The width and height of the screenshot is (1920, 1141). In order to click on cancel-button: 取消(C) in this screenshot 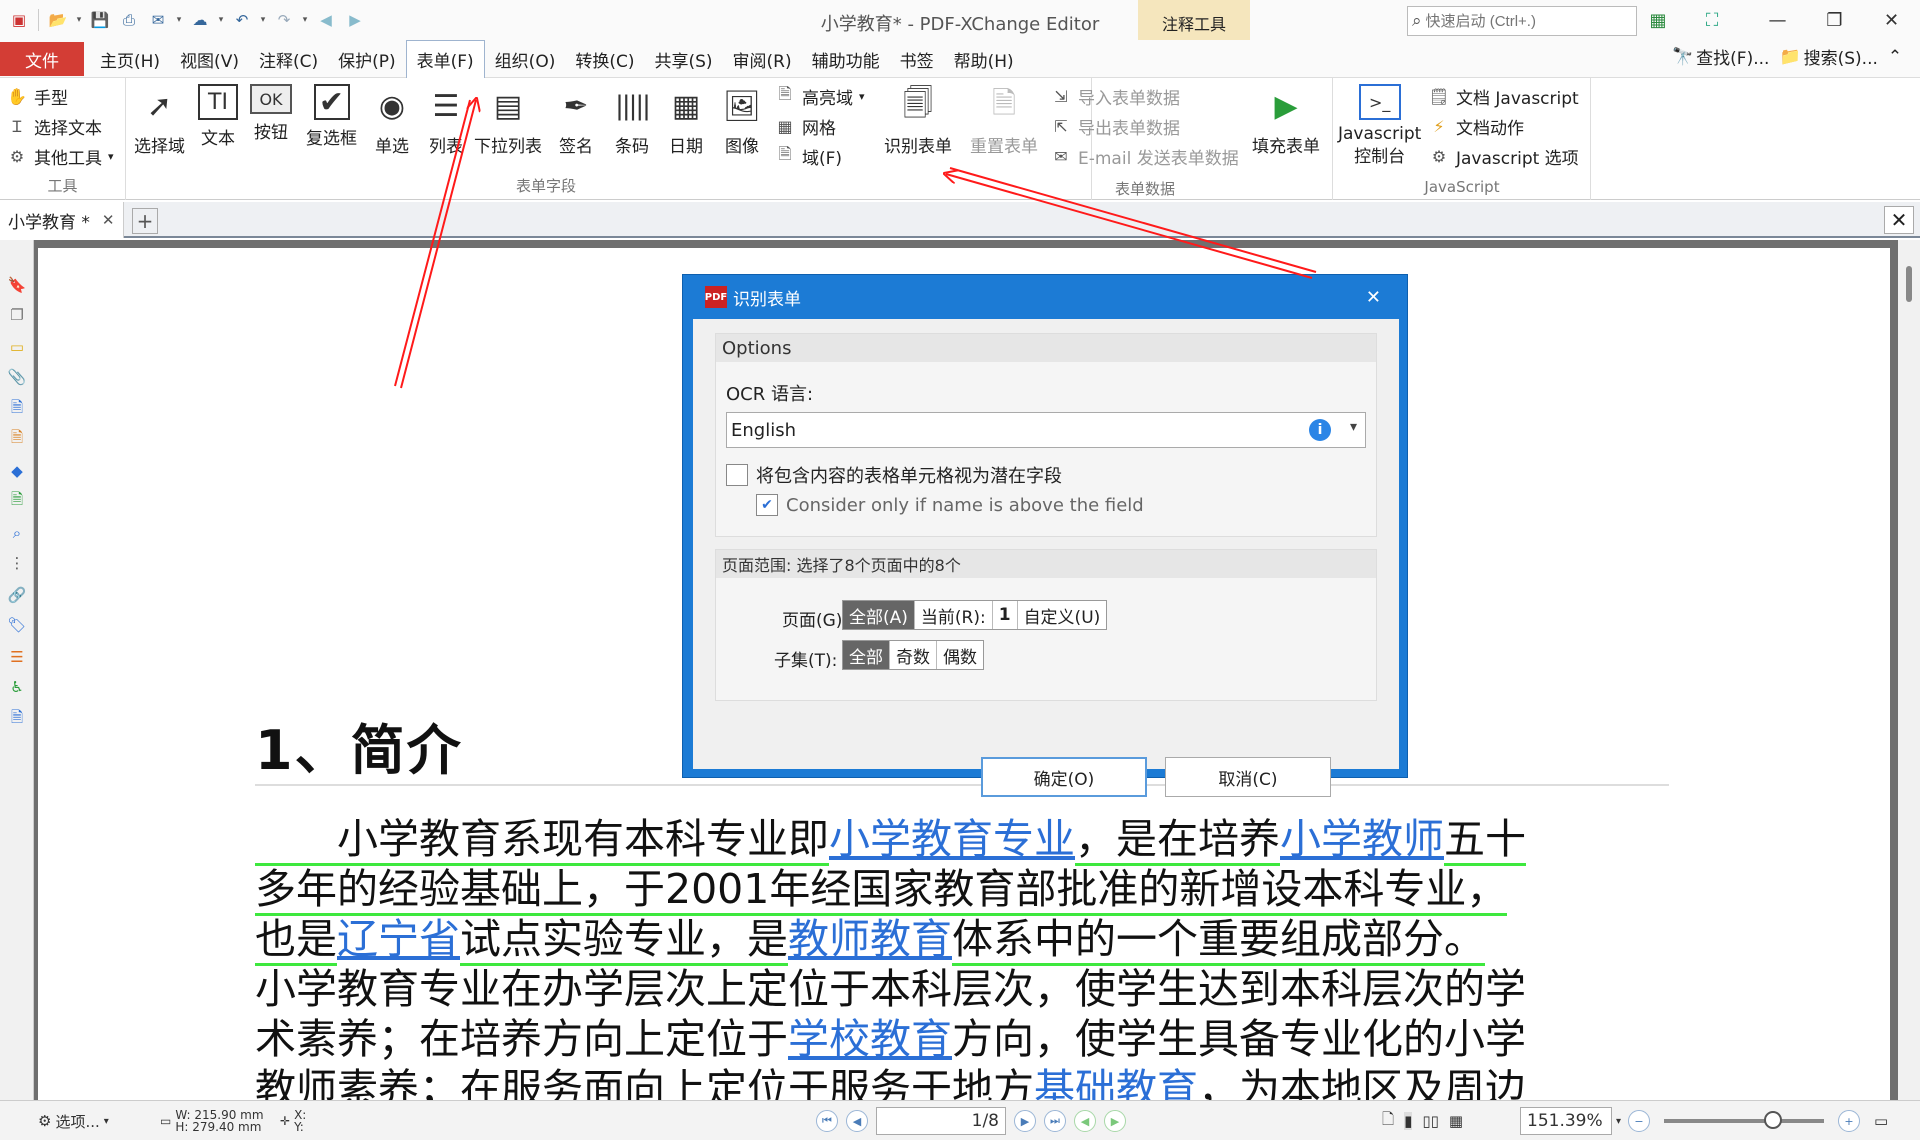, I will do `click(1248, 777)`.